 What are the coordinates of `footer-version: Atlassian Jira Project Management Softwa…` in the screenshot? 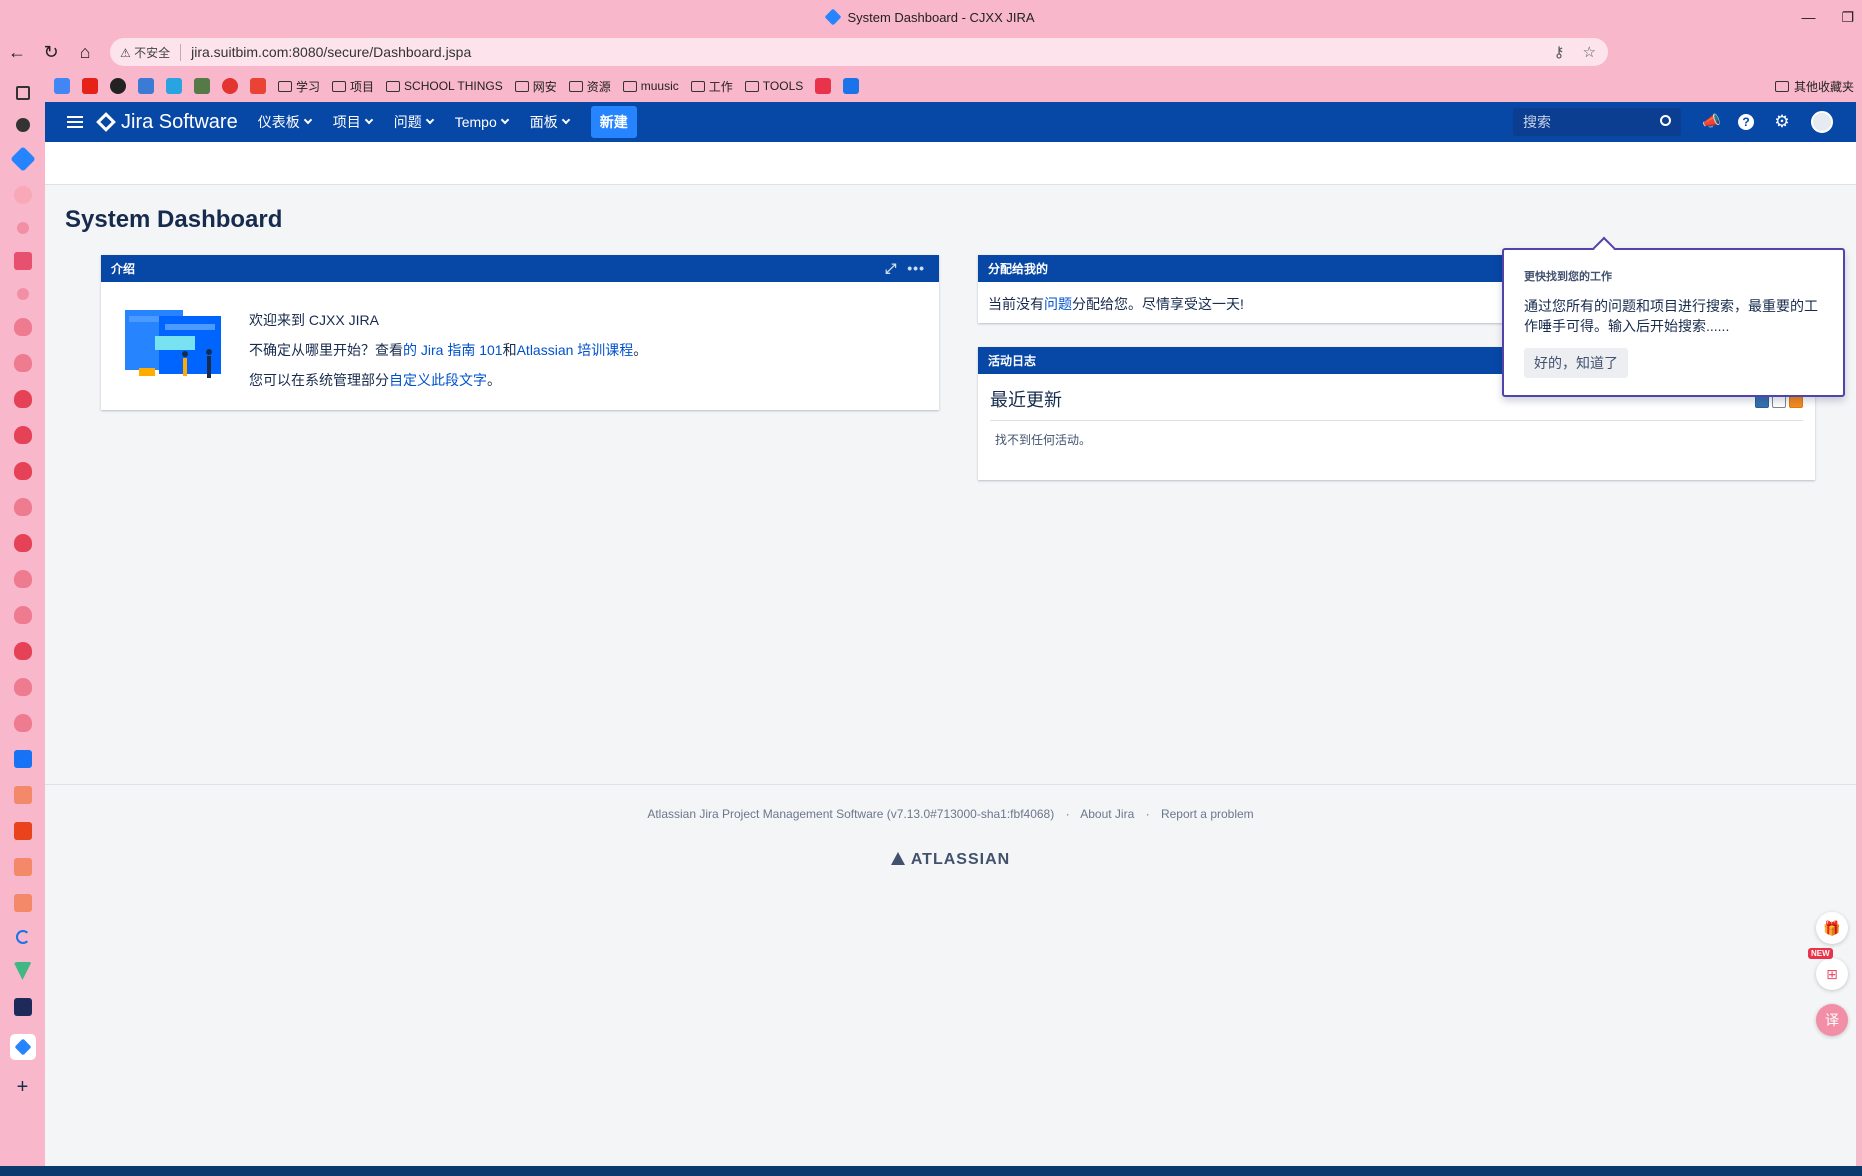 It's located at (851, 814).